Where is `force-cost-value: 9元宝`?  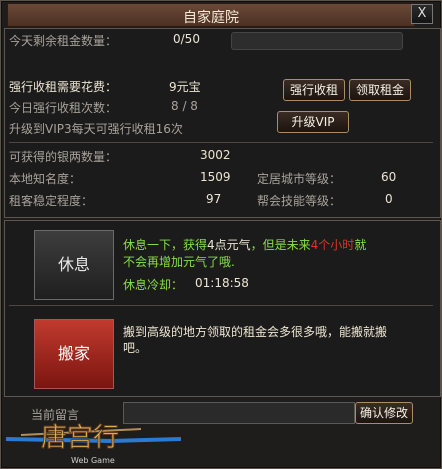
force-cost-value: 9元宝 is located at coordinates (185, 87).